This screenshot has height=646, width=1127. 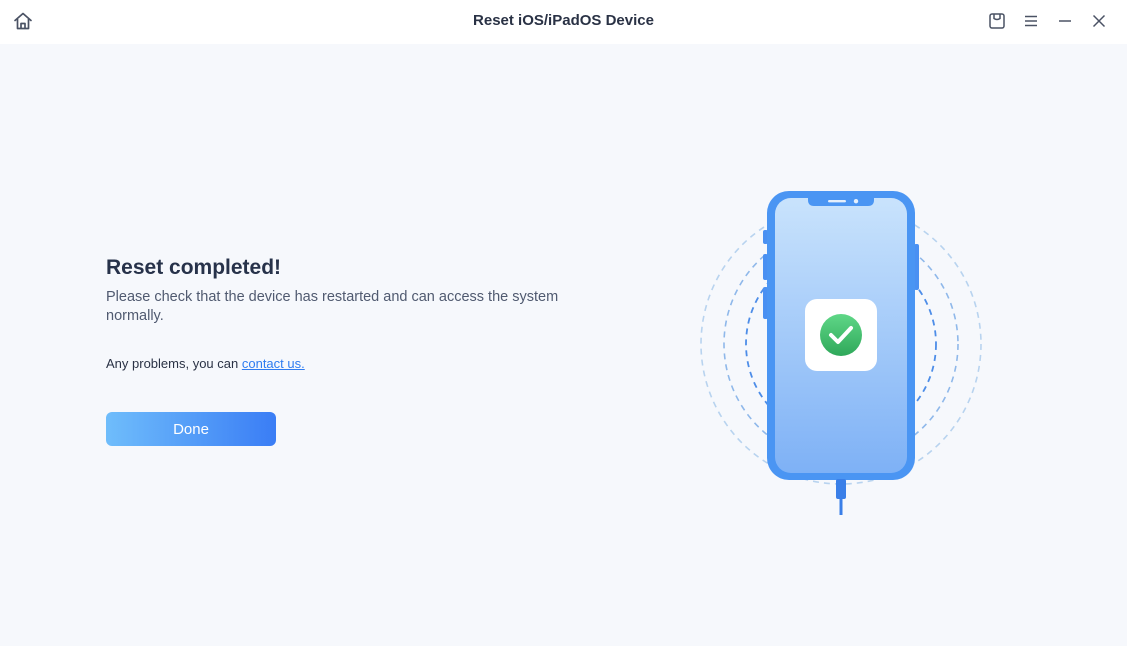 I want to click on help-text: Any problems, you can contact us., so click(x=205, y=363).